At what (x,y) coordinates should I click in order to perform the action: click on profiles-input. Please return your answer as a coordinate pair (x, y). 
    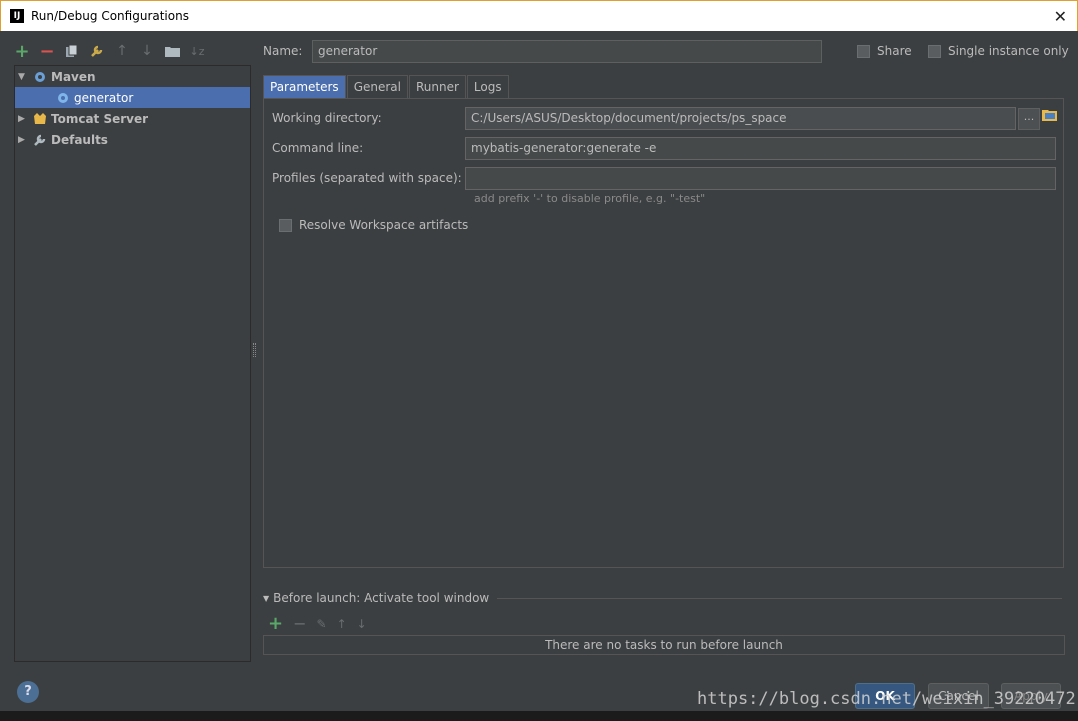
    Looking at the image, I should click on (760, 178).